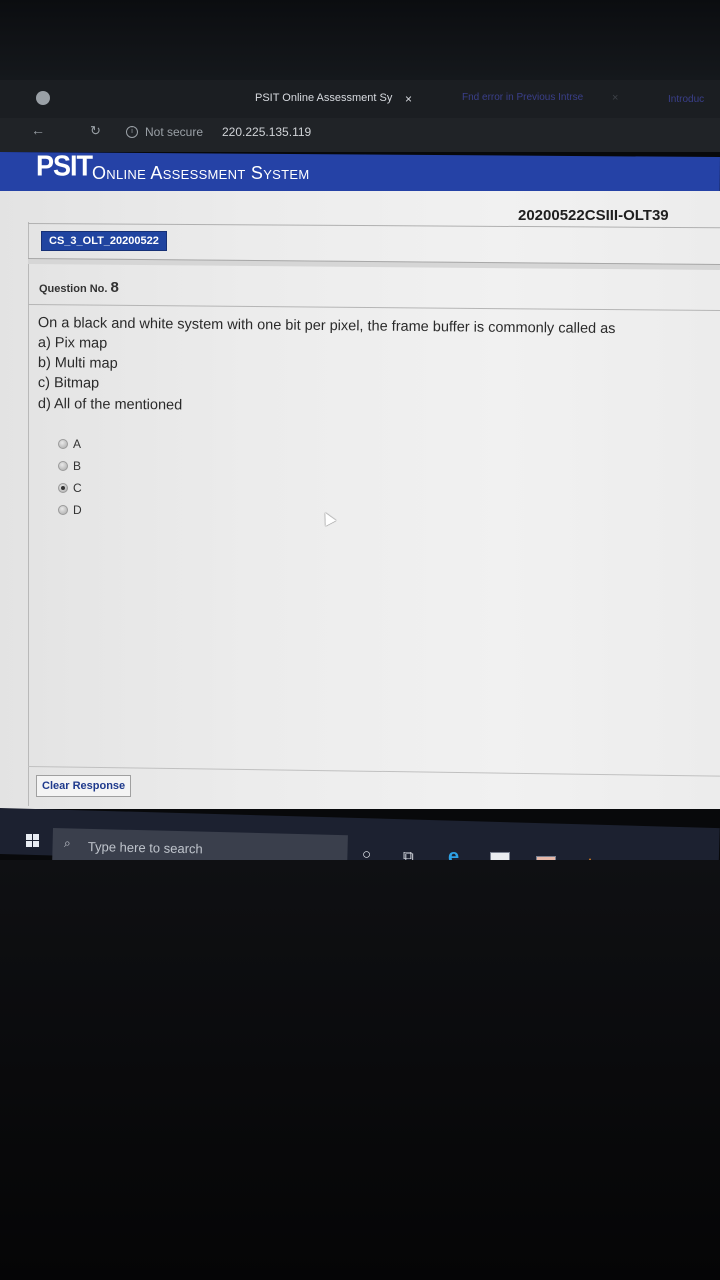 This screenshot has width=720, height=1280. I want to click on back-arrow-icon: ←, so click(38, 130).